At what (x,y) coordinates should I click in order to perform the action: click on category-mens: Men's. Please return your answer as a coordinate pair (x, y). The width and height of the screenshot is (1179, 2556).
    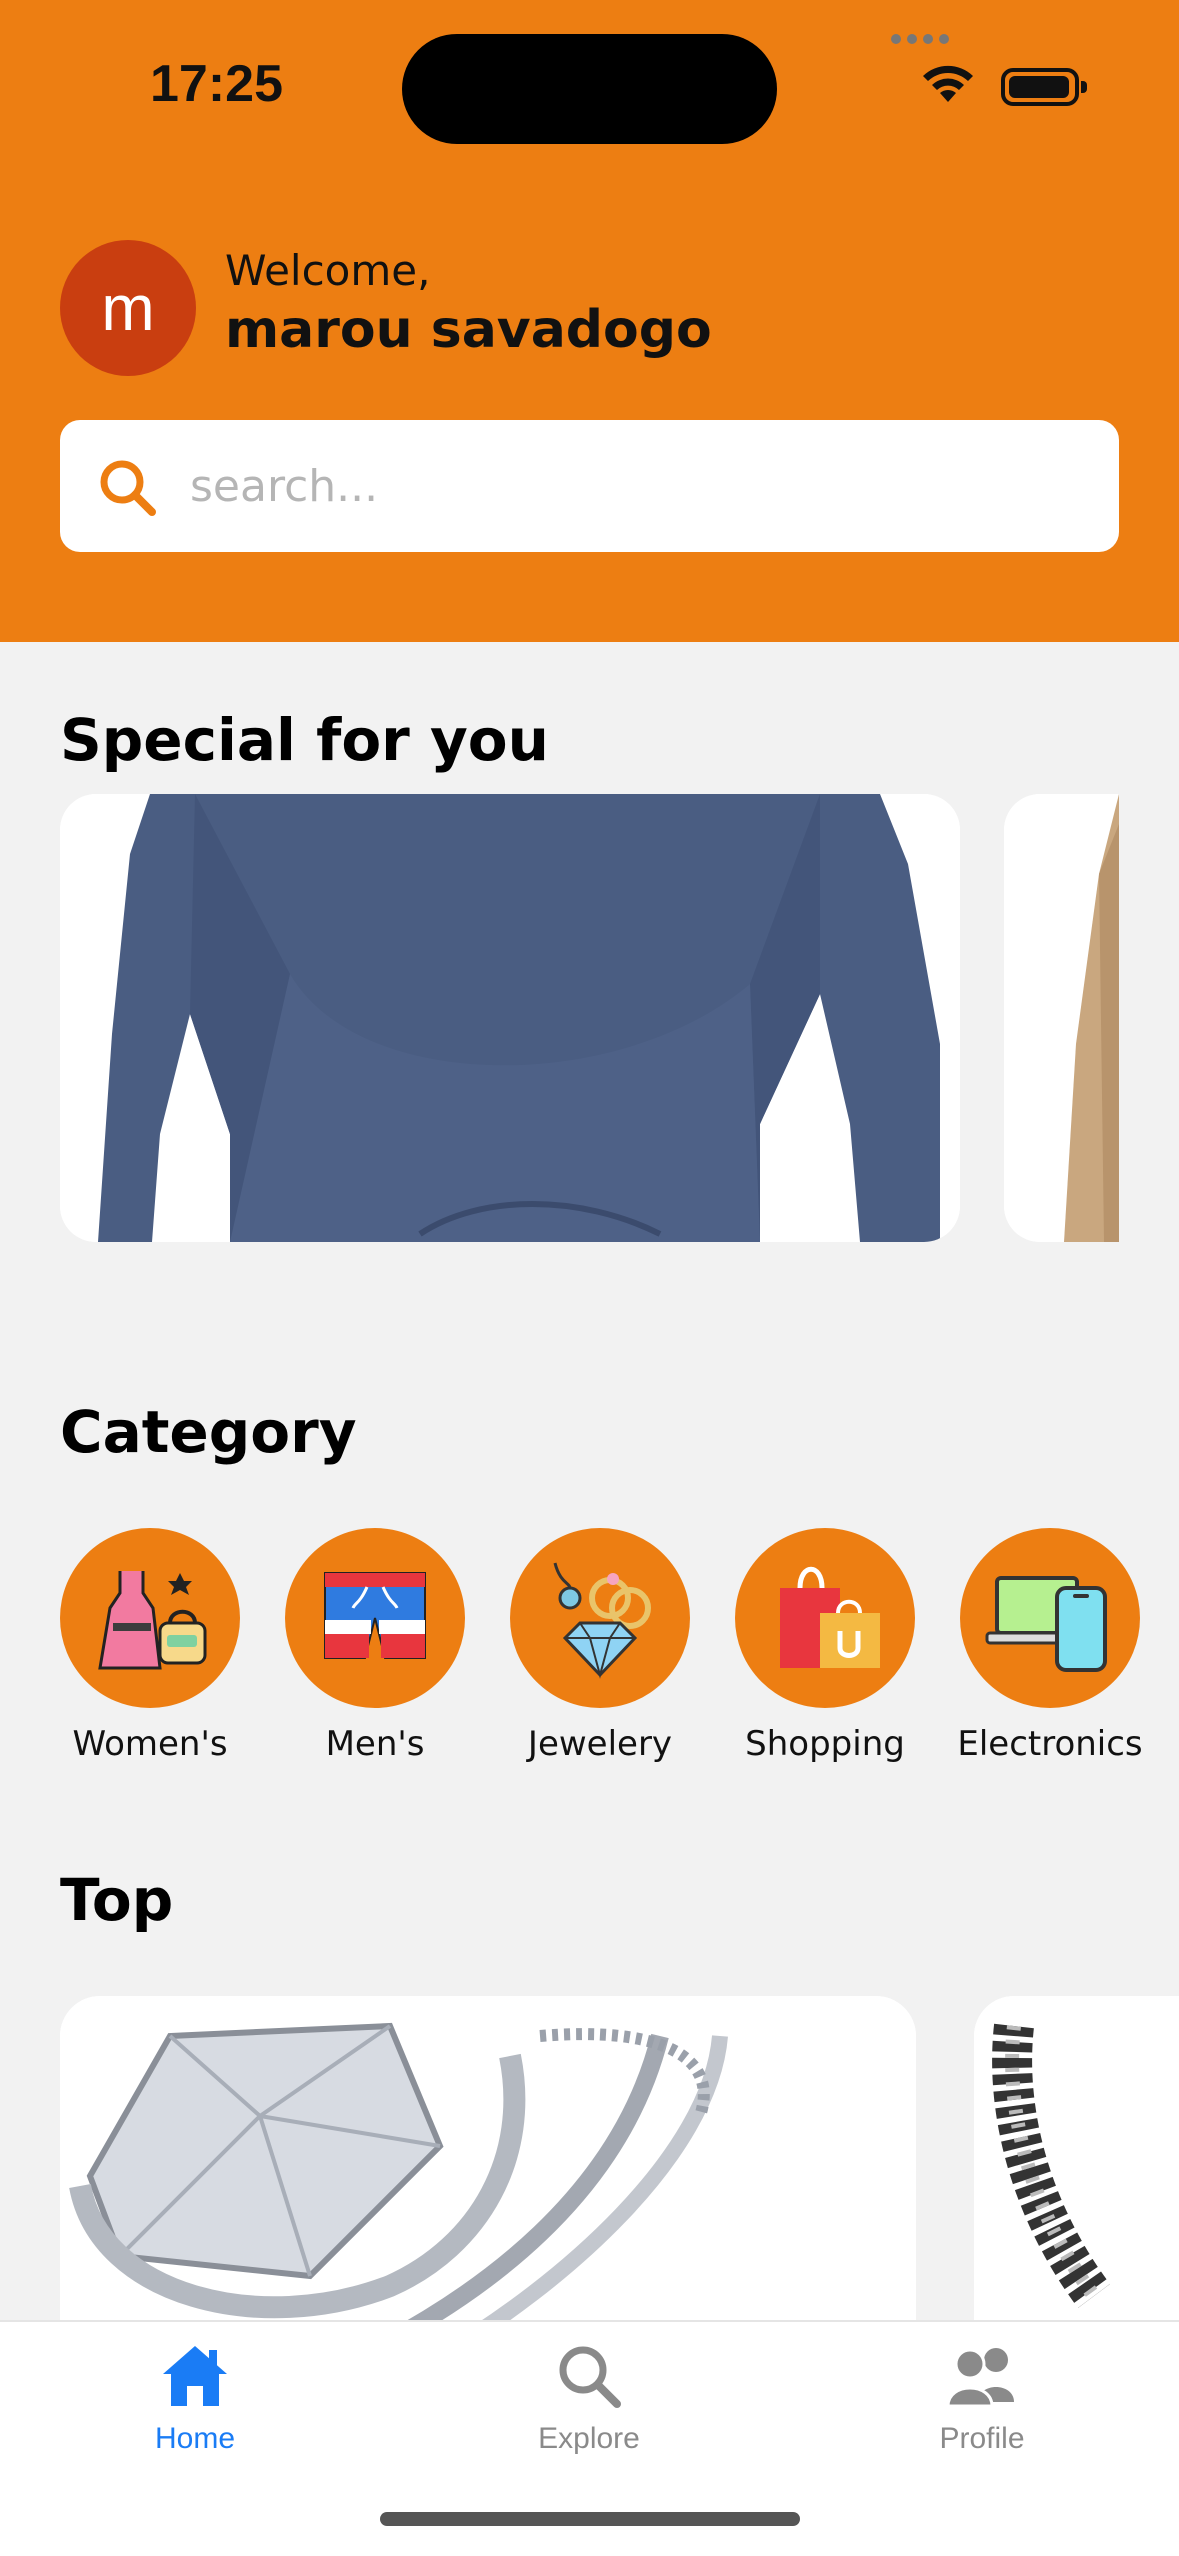
    Looking at the image, I should click on (375, 1646).